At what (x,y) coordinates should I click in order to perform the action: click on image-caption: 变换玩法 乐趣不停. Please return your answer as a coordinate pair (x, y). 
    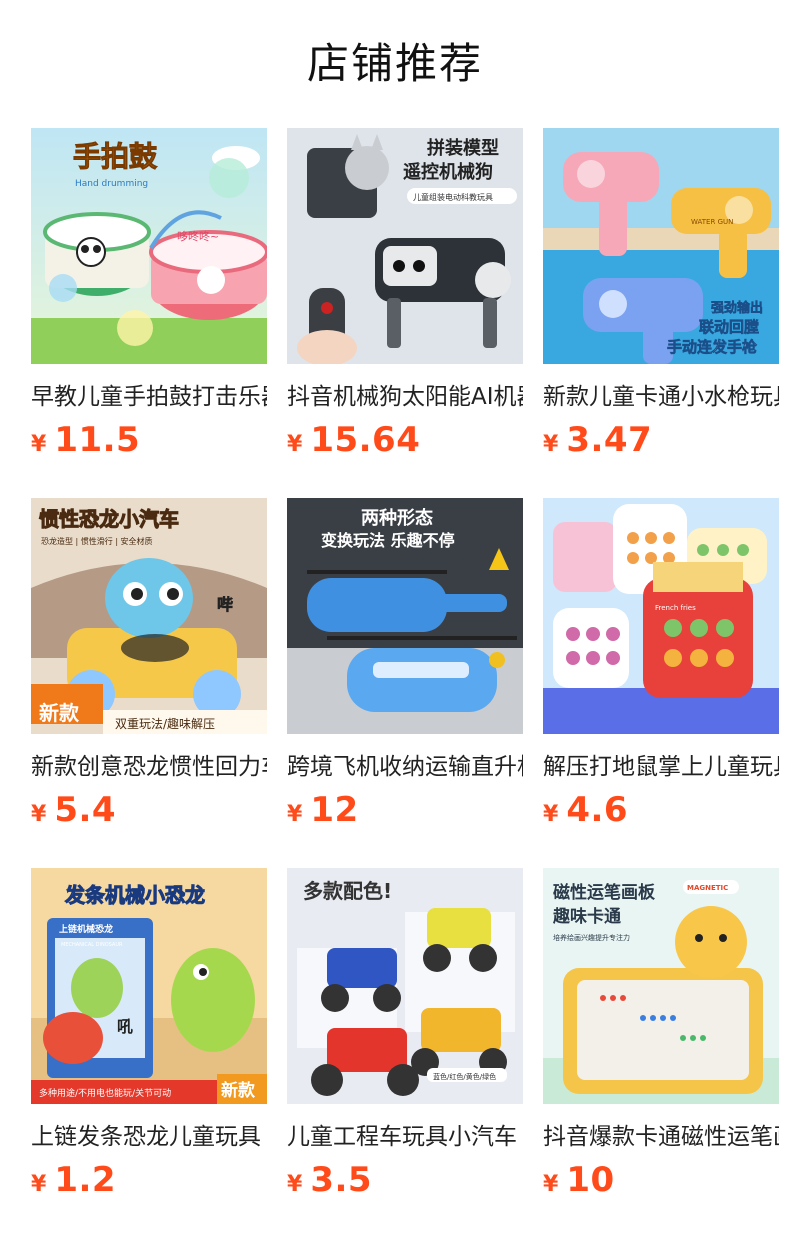
    Looking at the image, I should click on (388, 540).